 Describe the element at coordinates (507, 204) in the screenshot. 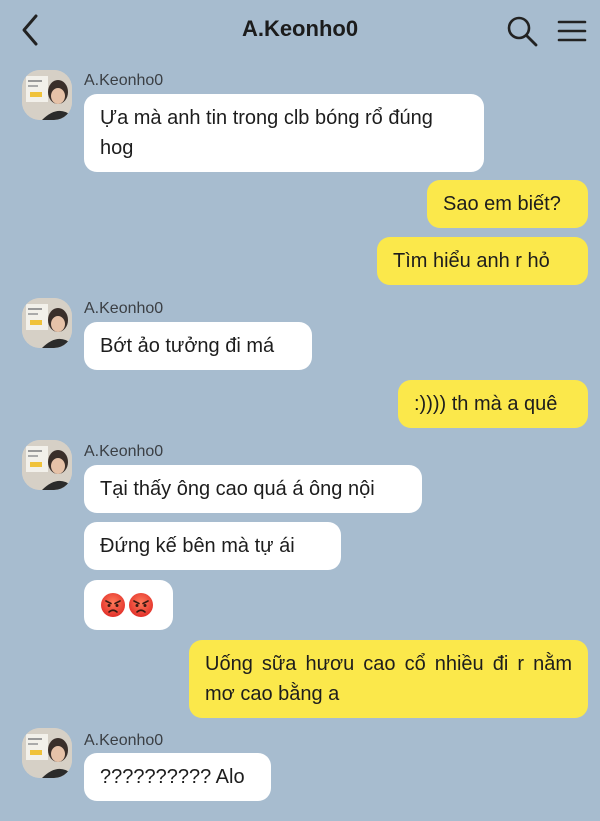

I see `message-bubble-outgoing: Sao em biết?` at that location.